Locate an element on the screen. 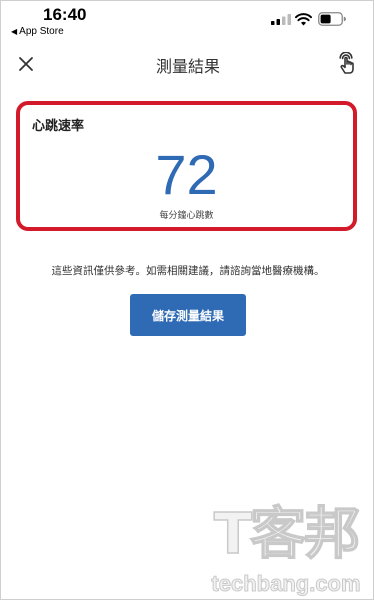 The height and width of the screenshot is (600, 374). wifi-icon is located at coordinates (303, 19).